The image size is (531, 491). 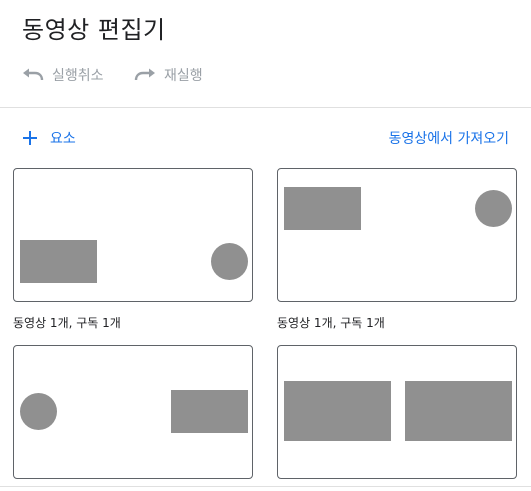 What do you see at coordinates (78, 76) in the screenshot?
I see `undo-label: 실행취소` at bounding box center [78, 76].